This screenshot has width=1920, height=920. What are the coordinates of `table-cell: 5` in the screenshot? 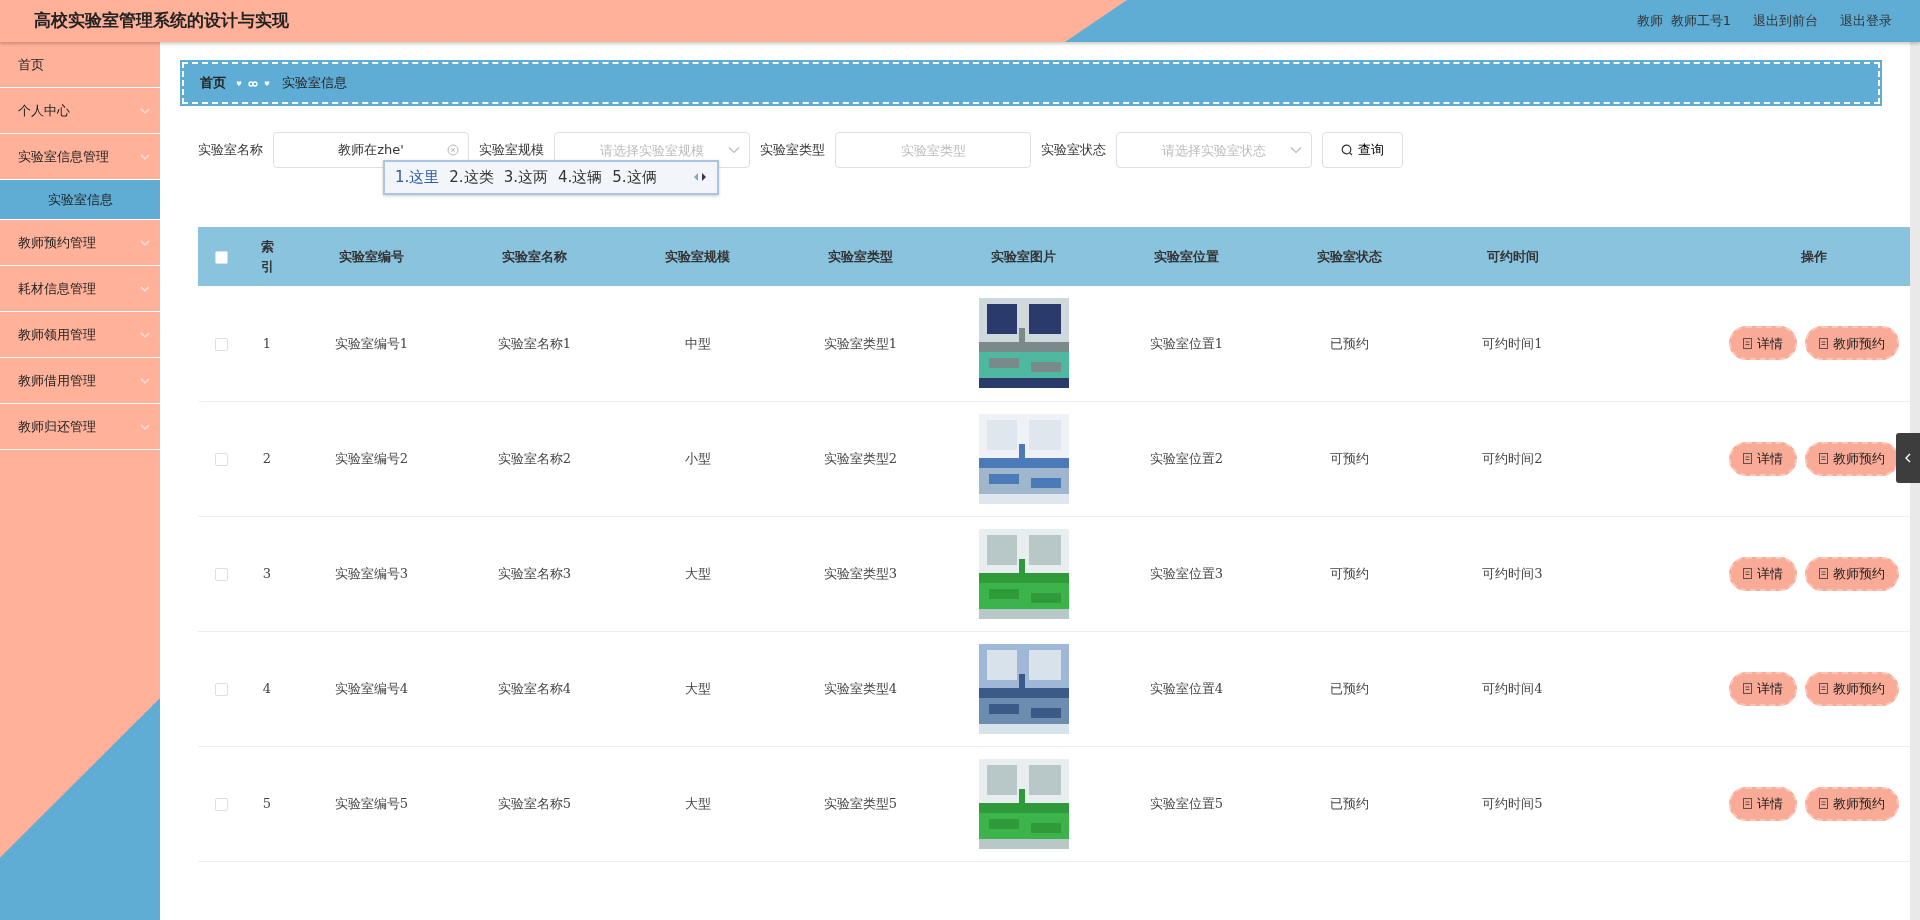 It's located at (267, 803).